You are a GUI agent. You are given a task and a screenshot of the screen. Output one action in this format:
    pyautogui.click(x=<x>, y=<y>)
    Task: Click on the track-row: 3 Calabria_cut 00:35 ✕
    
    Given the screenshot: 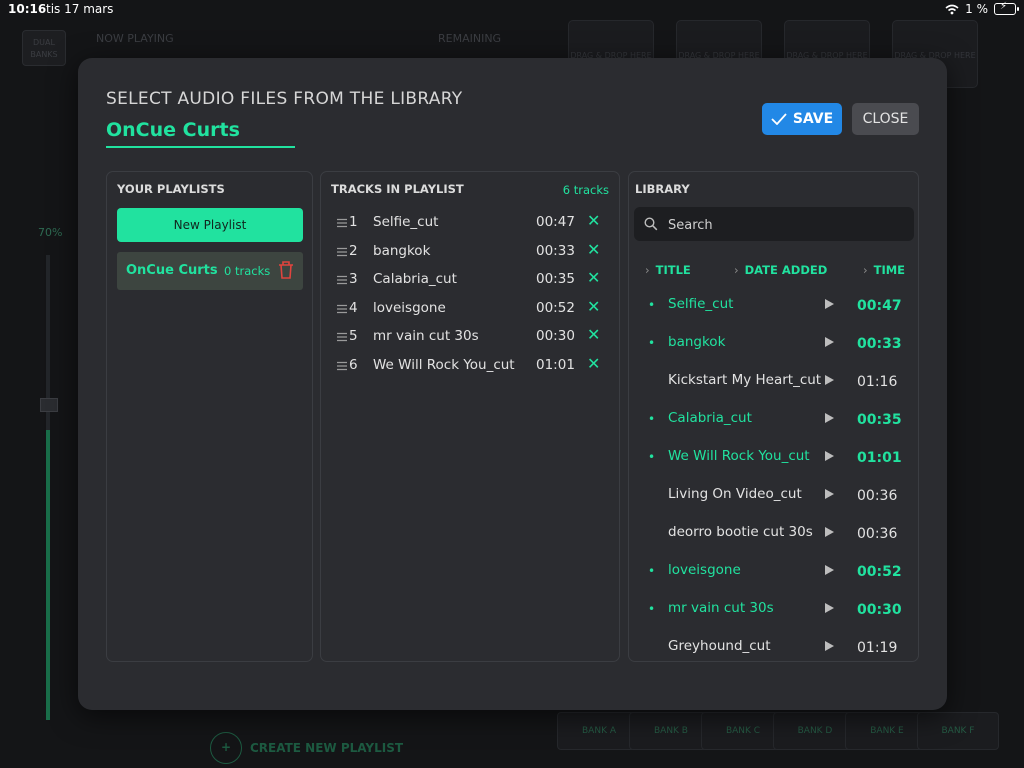 What is the action you would take?
    pyautogui.click(x=472, y=280)
    